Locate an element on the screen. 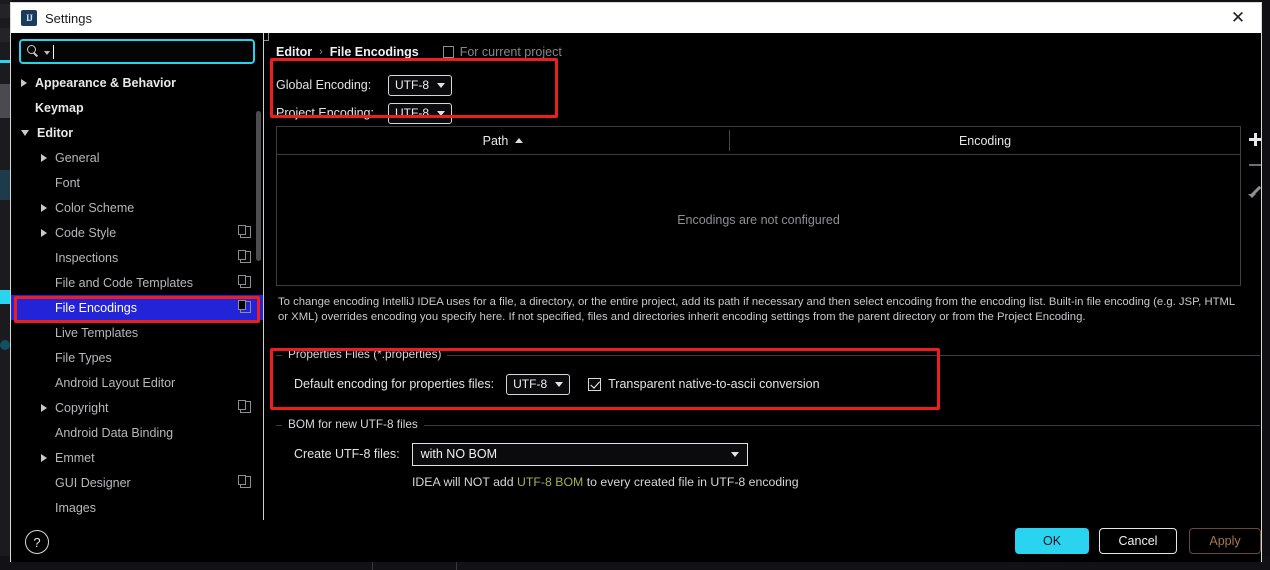 The image size is (1270, 570). sidebar-item-font: Font is located at coordinates (137, 182).